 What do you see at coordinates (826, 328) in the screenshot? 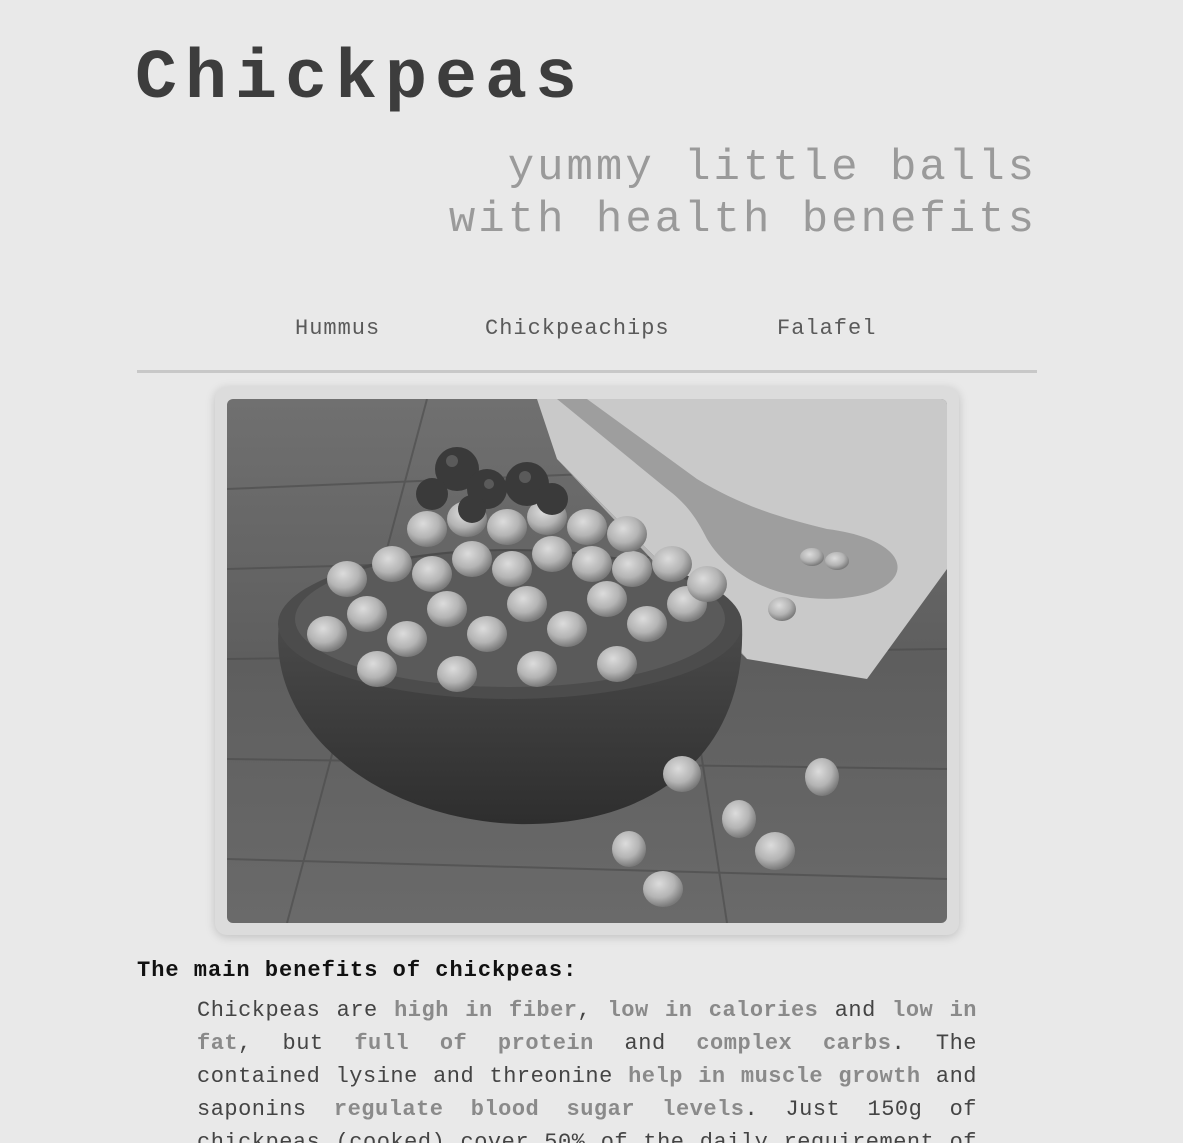
I see `nav-link-falafel: Falafel` at bounding box center [826, 328].